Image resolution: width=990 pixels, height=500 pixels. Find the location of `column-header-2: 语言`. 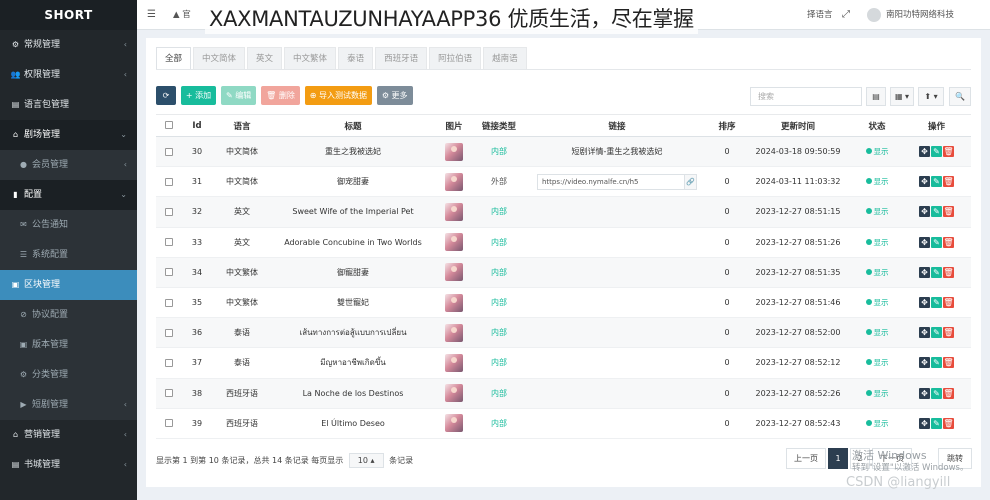

column-header-2: 语言 is located at coordinates (242, 125).